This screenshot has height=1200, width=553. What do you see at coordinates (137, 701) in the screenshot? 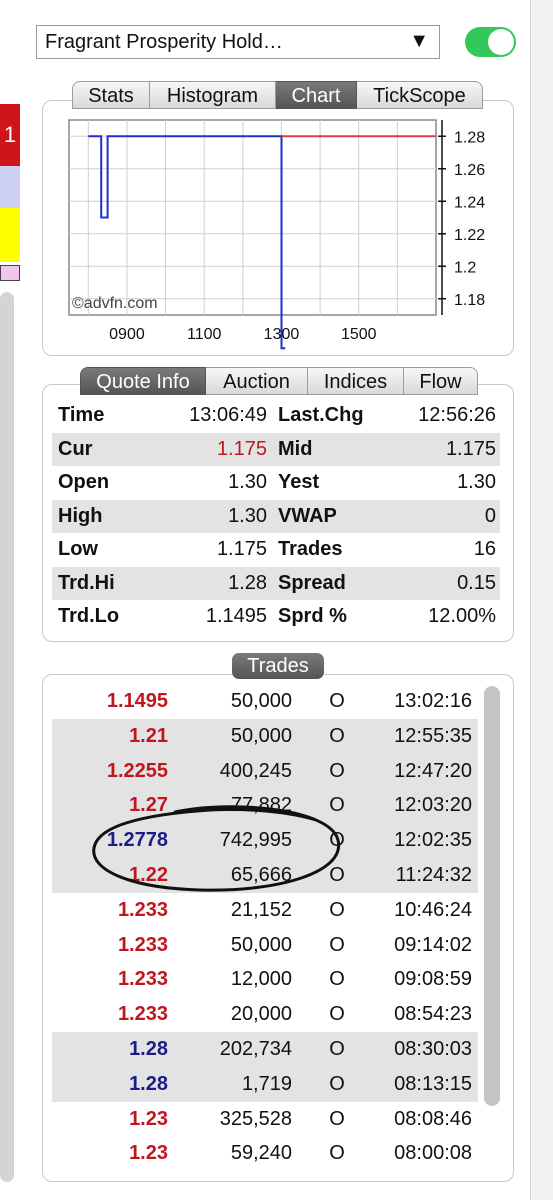
I see `trade-price: 1.1495` at bounding box center [137, 701].